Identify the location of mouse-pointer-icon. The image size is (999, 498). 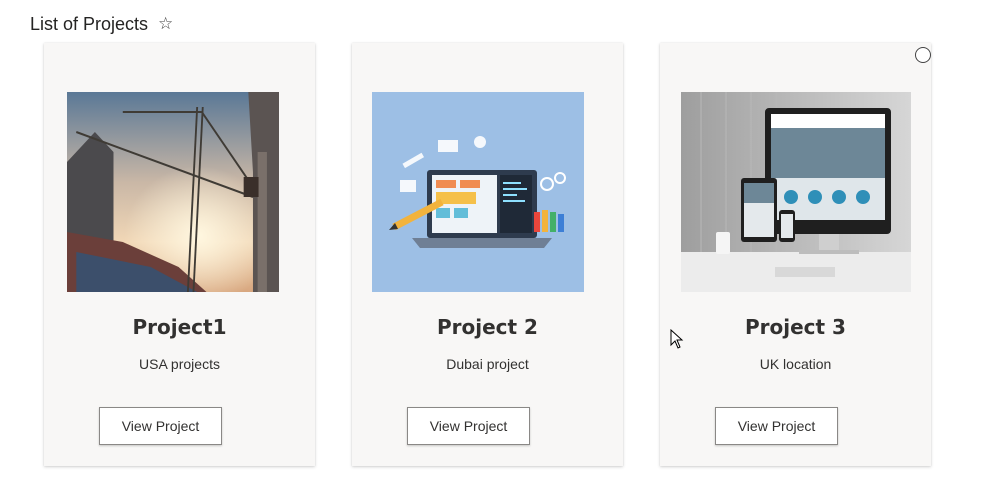
(677, 339).